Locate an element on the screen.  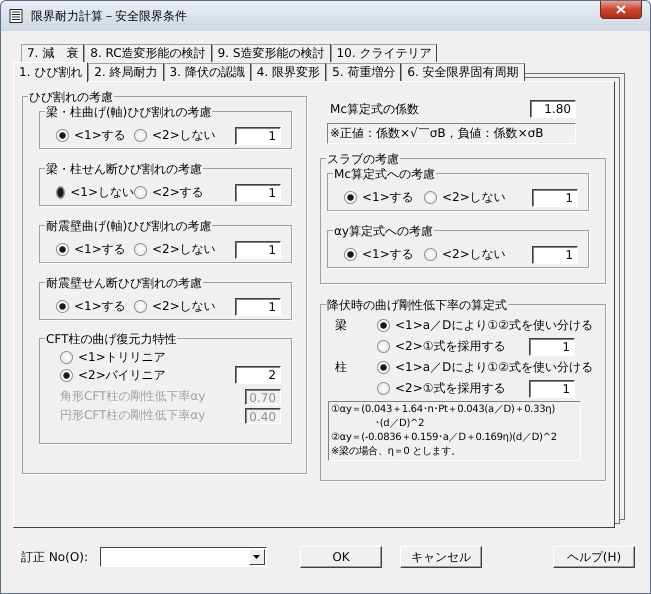
group-title: 降伏時の曲げ剛性低下率の算定式 is located at coordinates (417, 305).